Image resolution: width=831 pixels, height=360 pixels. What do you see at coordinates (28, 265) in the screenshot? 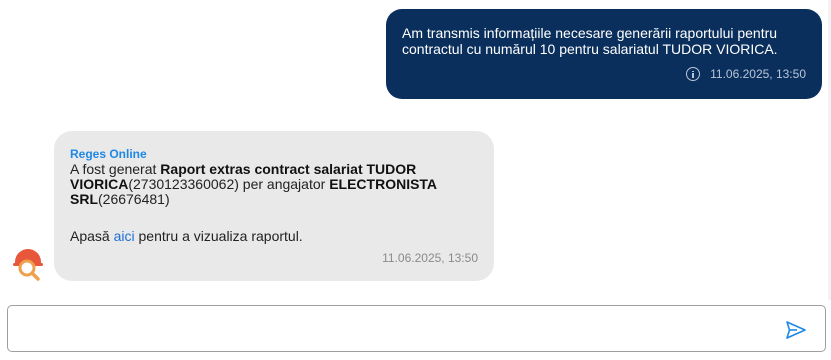
I see `reges-bot-avatar-icon` at bounding box center [28, 265].